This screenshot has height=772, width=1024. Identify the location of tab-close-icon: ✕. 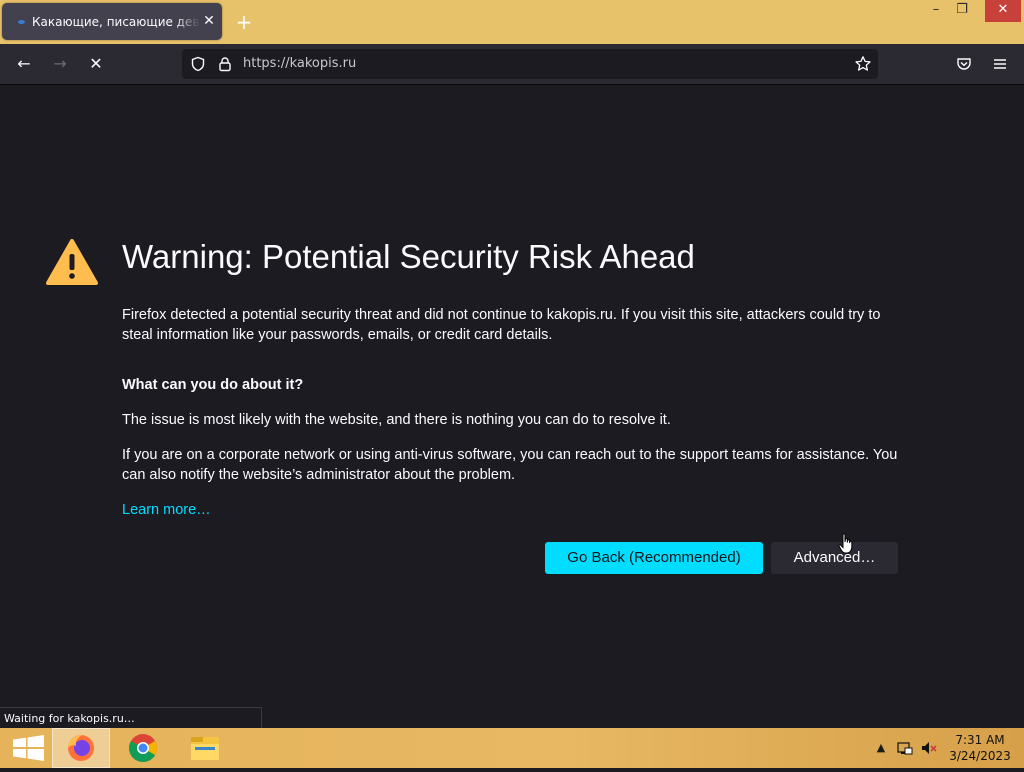
(209, 21).